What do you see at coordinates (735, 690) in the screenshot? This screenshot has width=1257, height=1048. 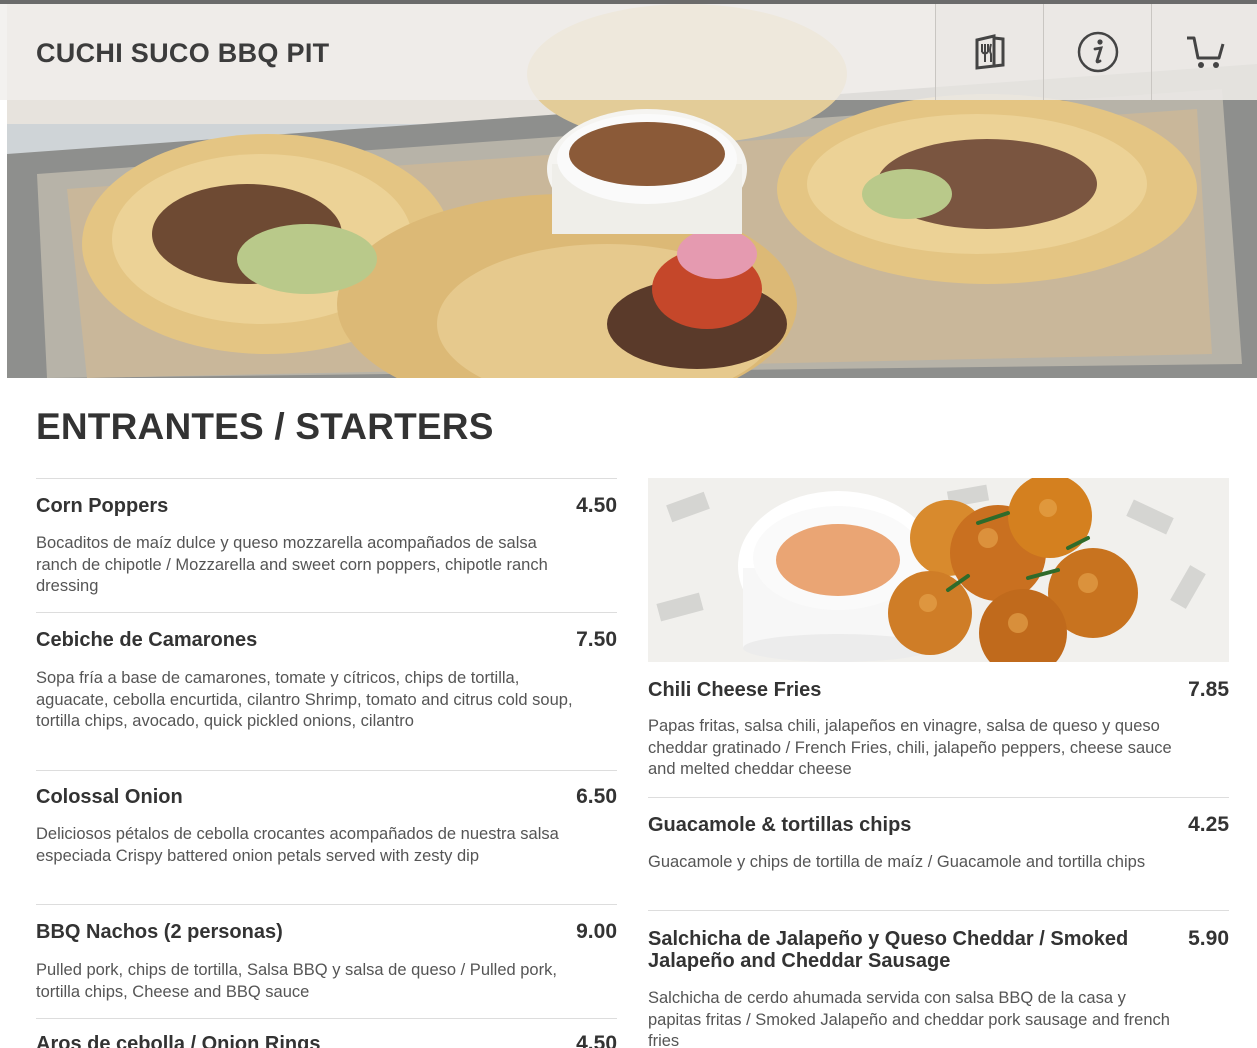 I see `item-name: Chili Cheese Fries` at bounding box center [735, 690].